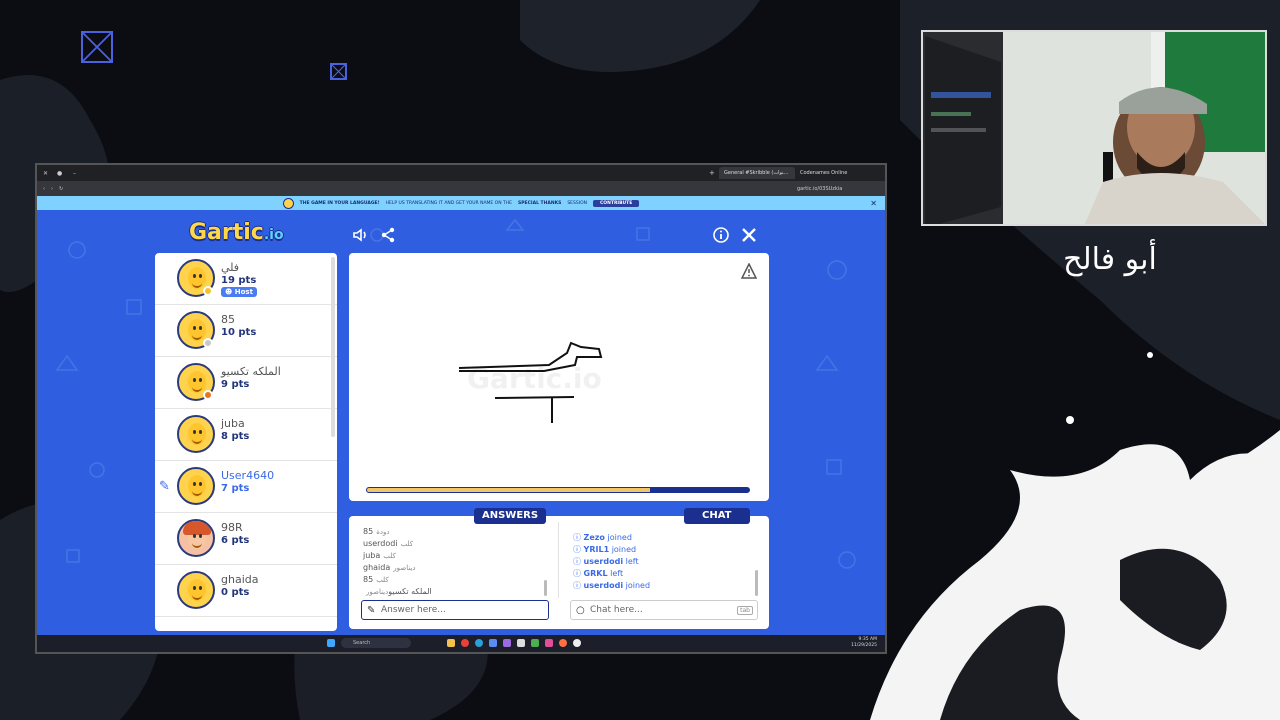  Describe the element at coordinates (558, 490) in the screenshot. I see `time-progress-bar` at that location.